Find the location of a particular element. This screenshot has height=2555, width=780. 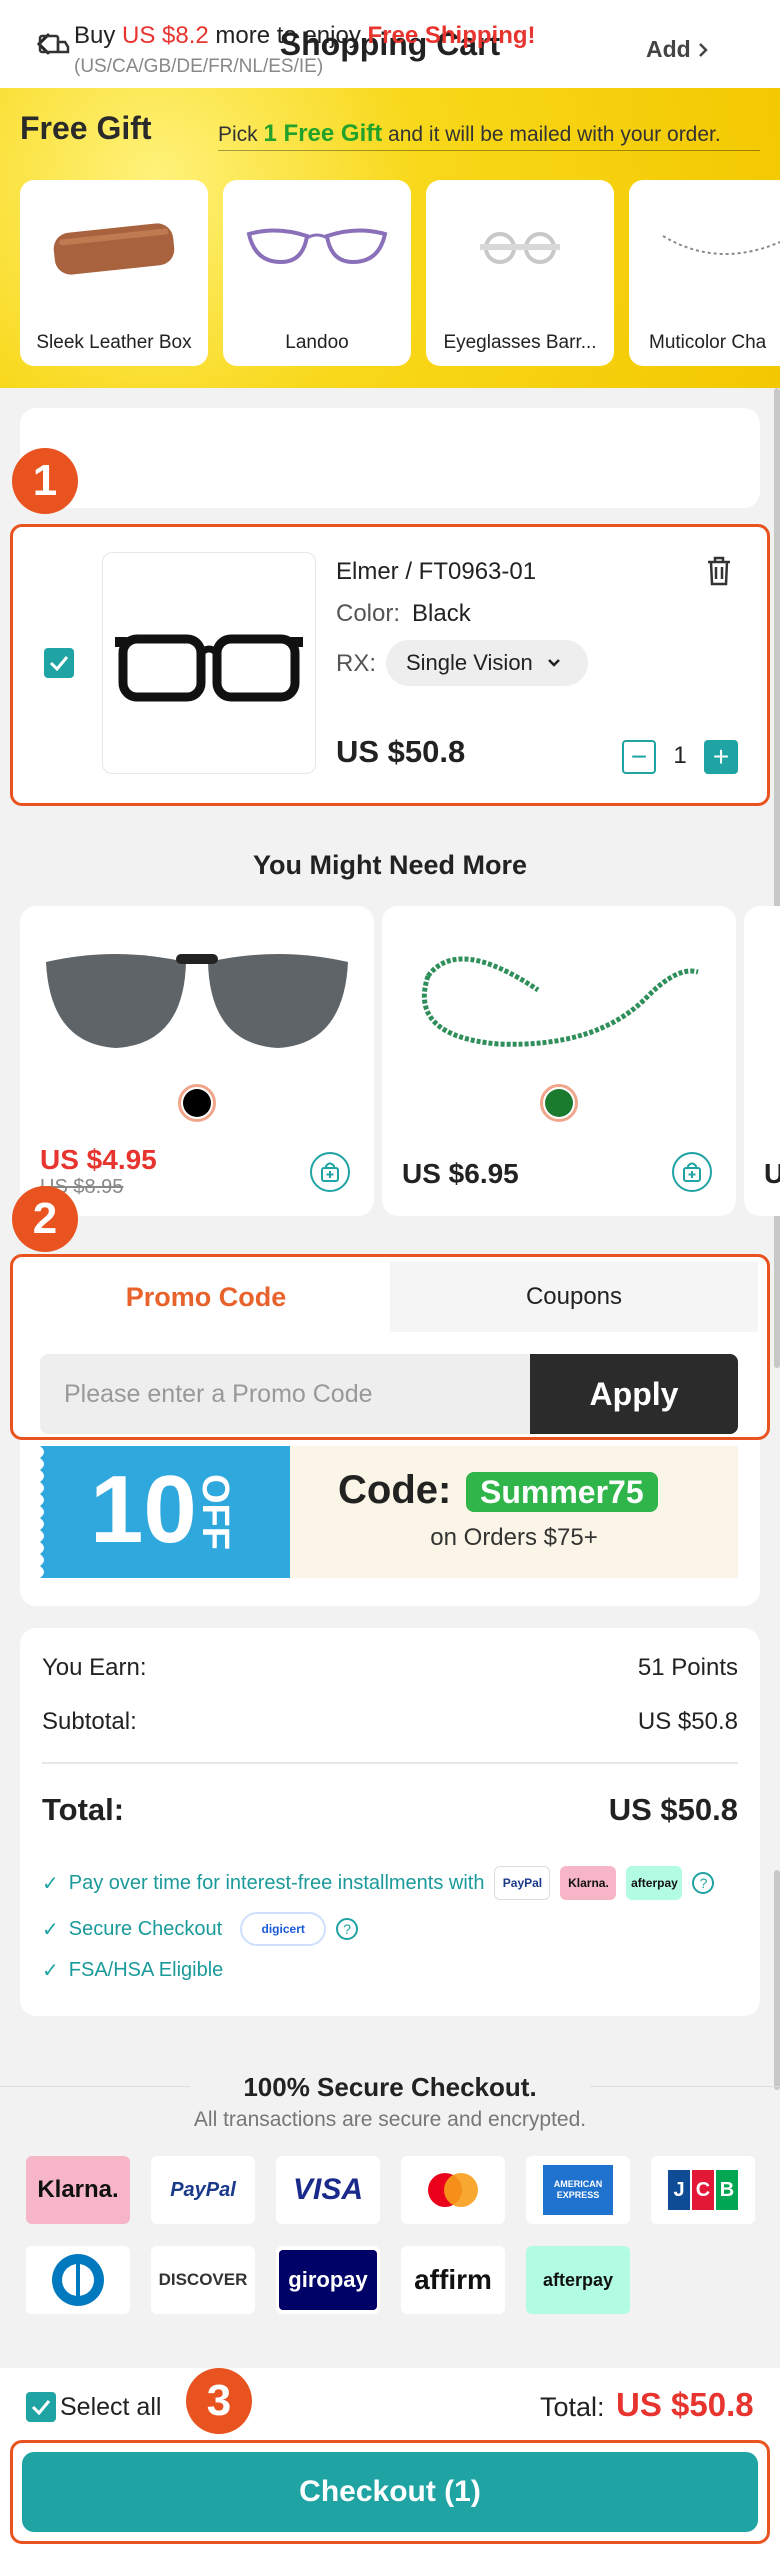

tab-coupons: Coupons is located at coordinates (574, 1297).